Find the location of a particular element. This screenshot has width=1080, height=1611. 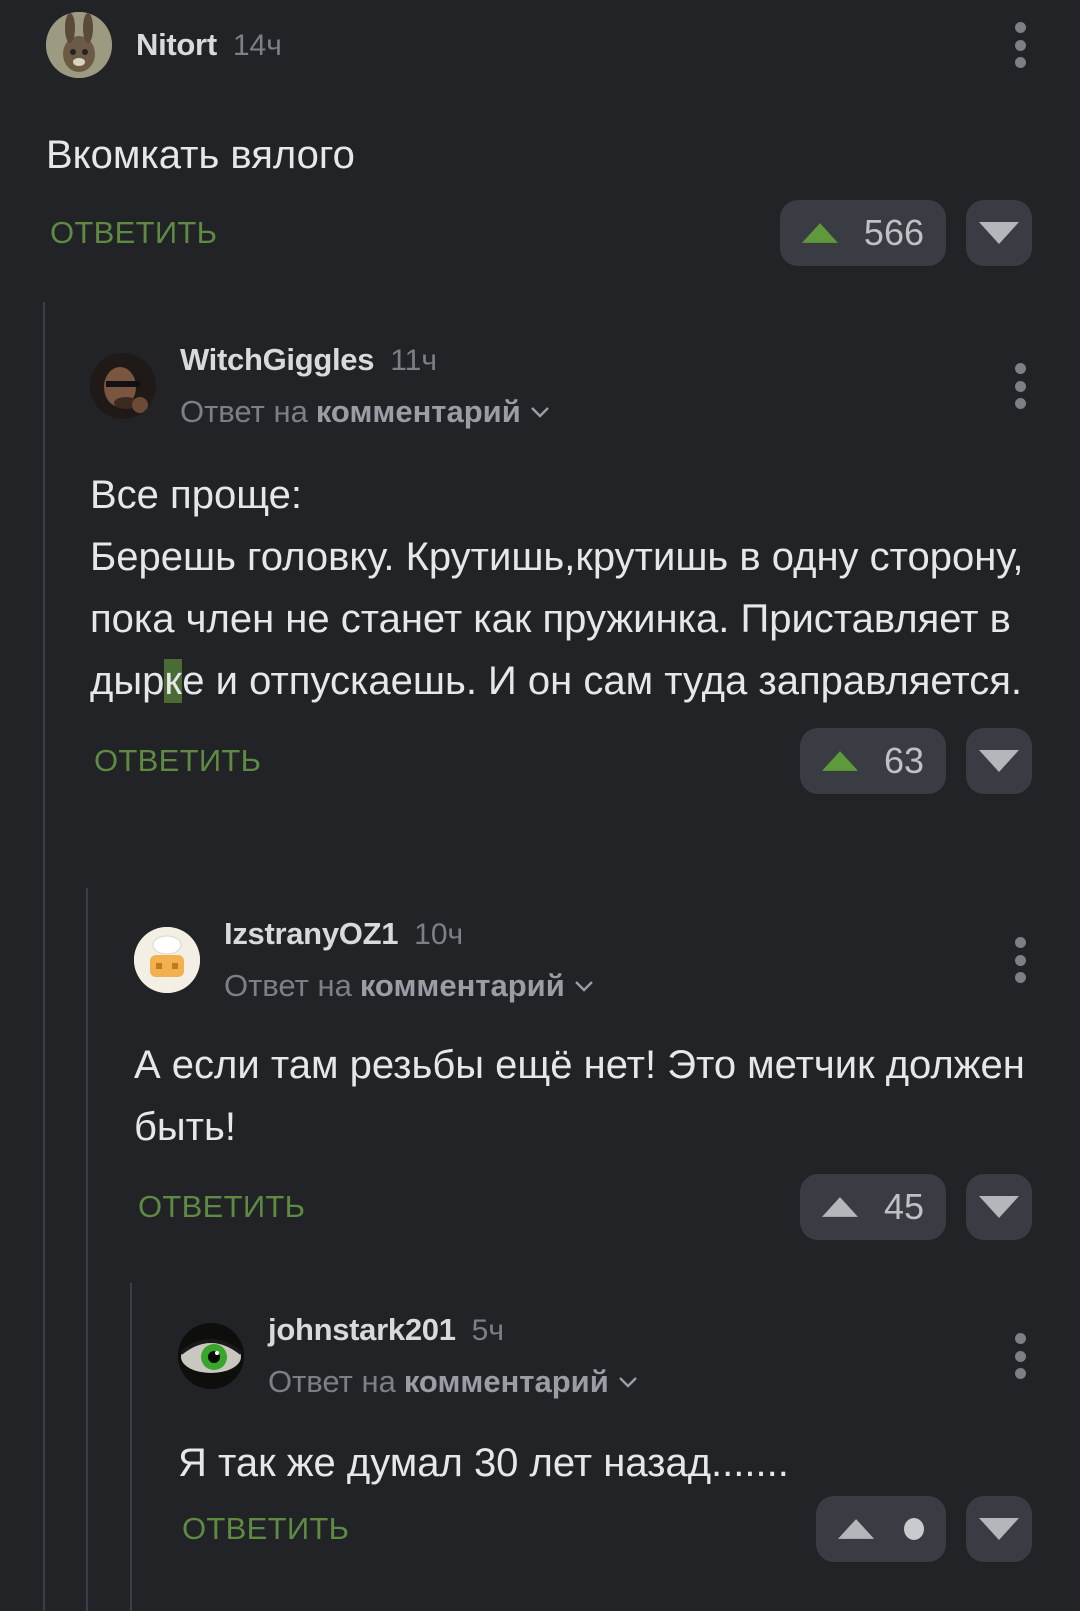

comment-actions: ОТВЕТИТЬ 566 is located at coordinates (539, 233).